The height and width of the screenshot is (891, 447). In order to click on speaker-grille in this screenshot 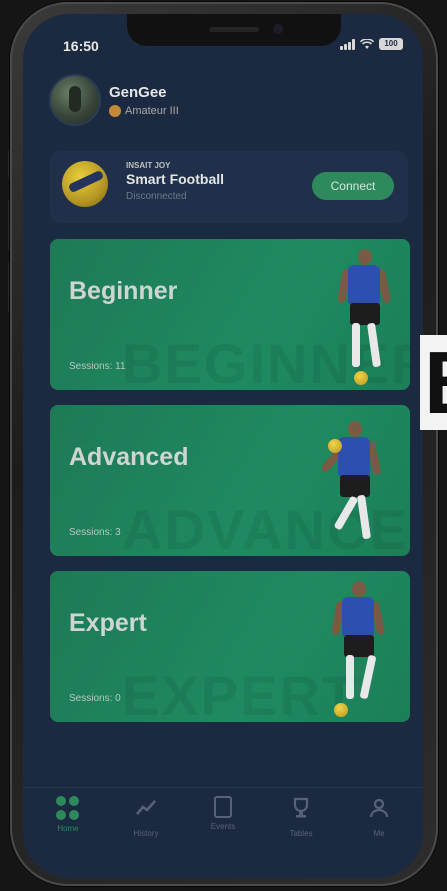, I will do `click(234, 29)`.